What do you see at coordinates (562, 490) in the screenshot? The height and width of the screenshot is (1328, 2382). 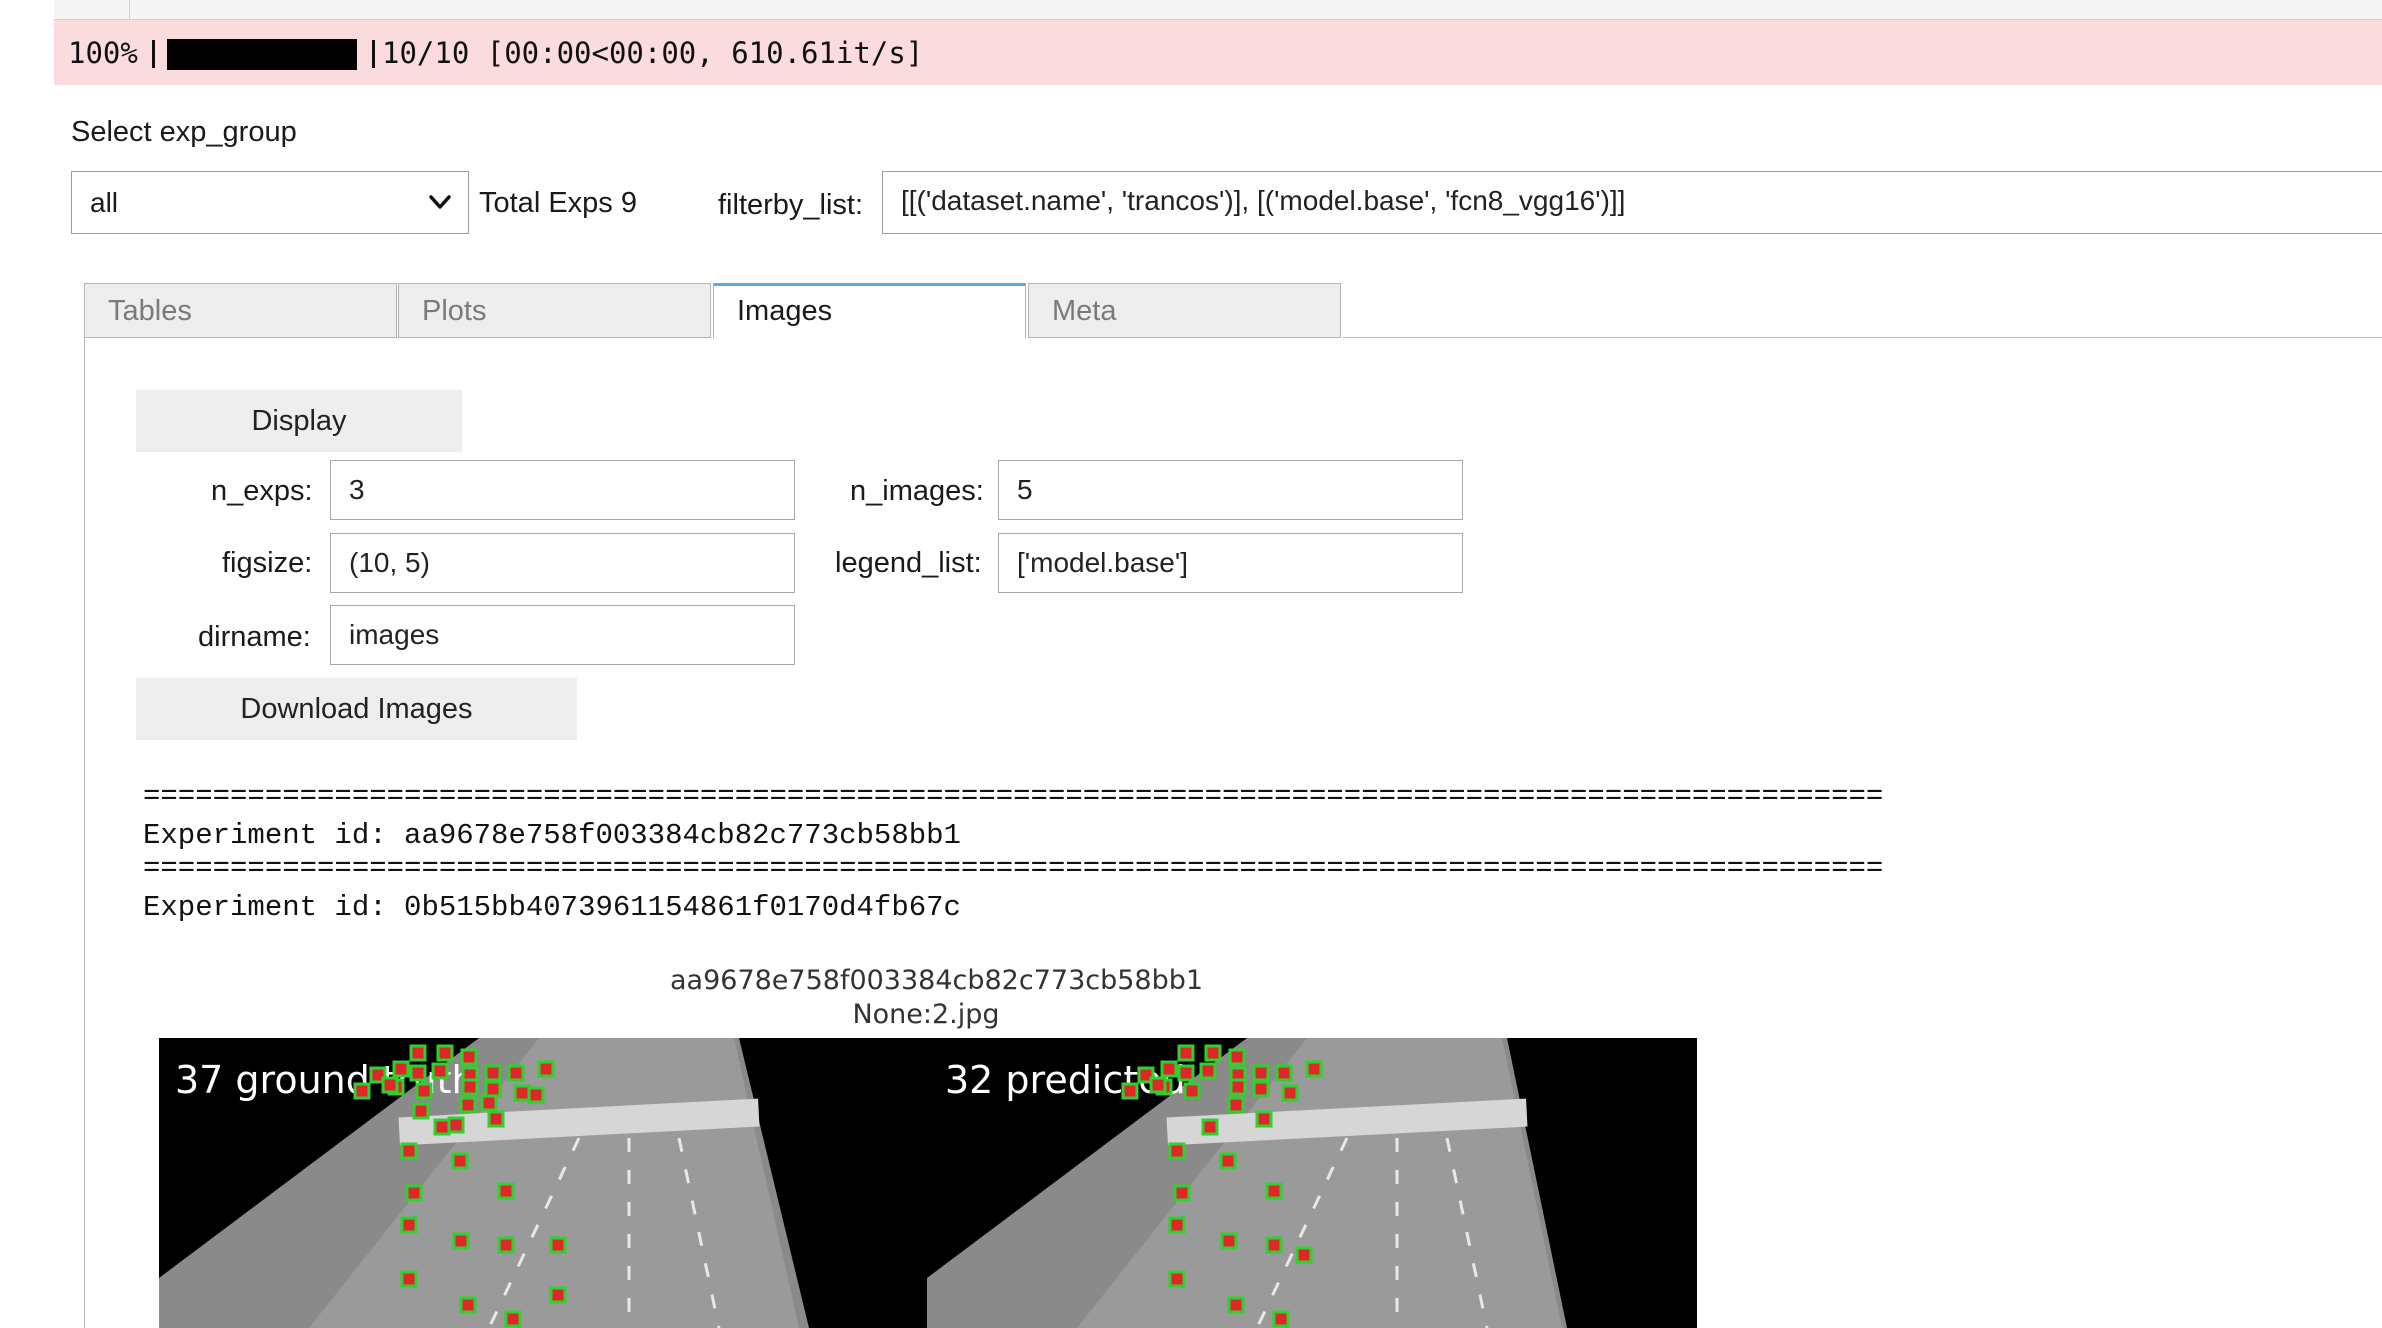 I see `n-exps-input: 3` at bounding box center [562, 490].